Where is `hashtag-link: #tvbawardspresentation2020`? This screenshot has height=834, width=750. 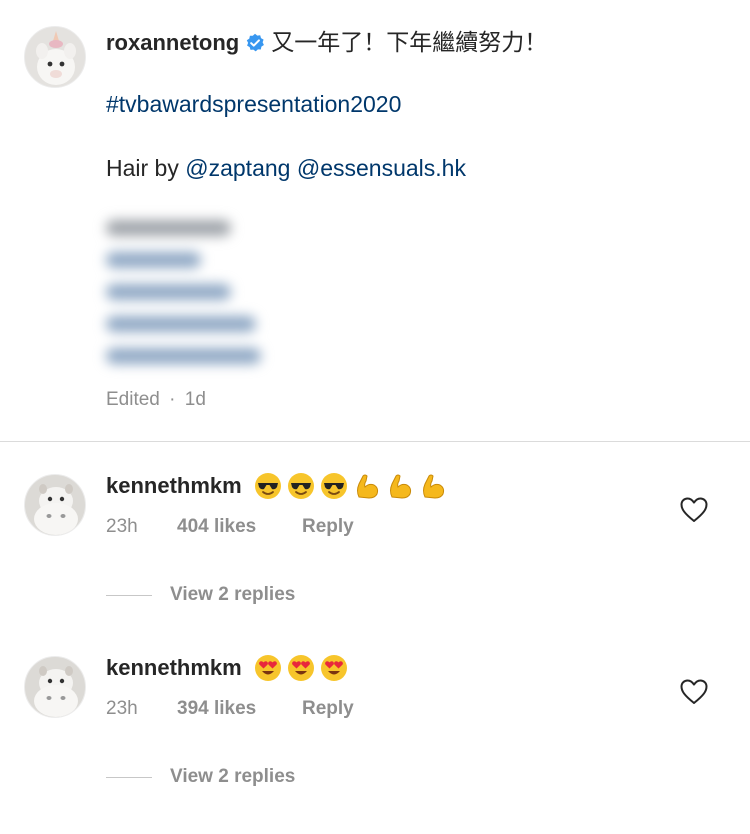
hashtag-link: #tvbawardspresentation2020 is located at coordinates (253, 104).